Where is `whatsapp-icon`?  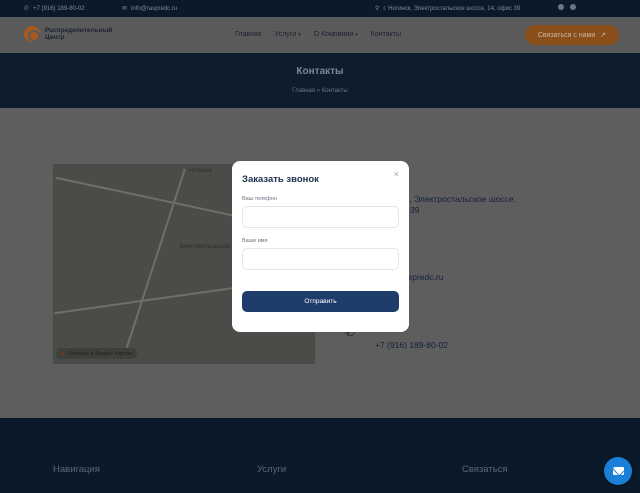 whatsapp-icon is located at coordinates (561, 7).